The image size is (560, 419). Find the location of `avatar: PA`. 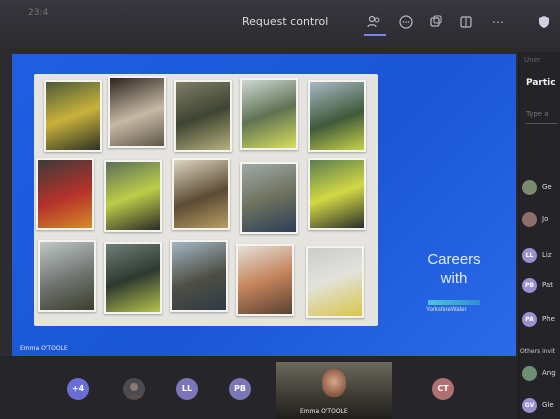

avatar: PA is located at coordinates (529, 319).